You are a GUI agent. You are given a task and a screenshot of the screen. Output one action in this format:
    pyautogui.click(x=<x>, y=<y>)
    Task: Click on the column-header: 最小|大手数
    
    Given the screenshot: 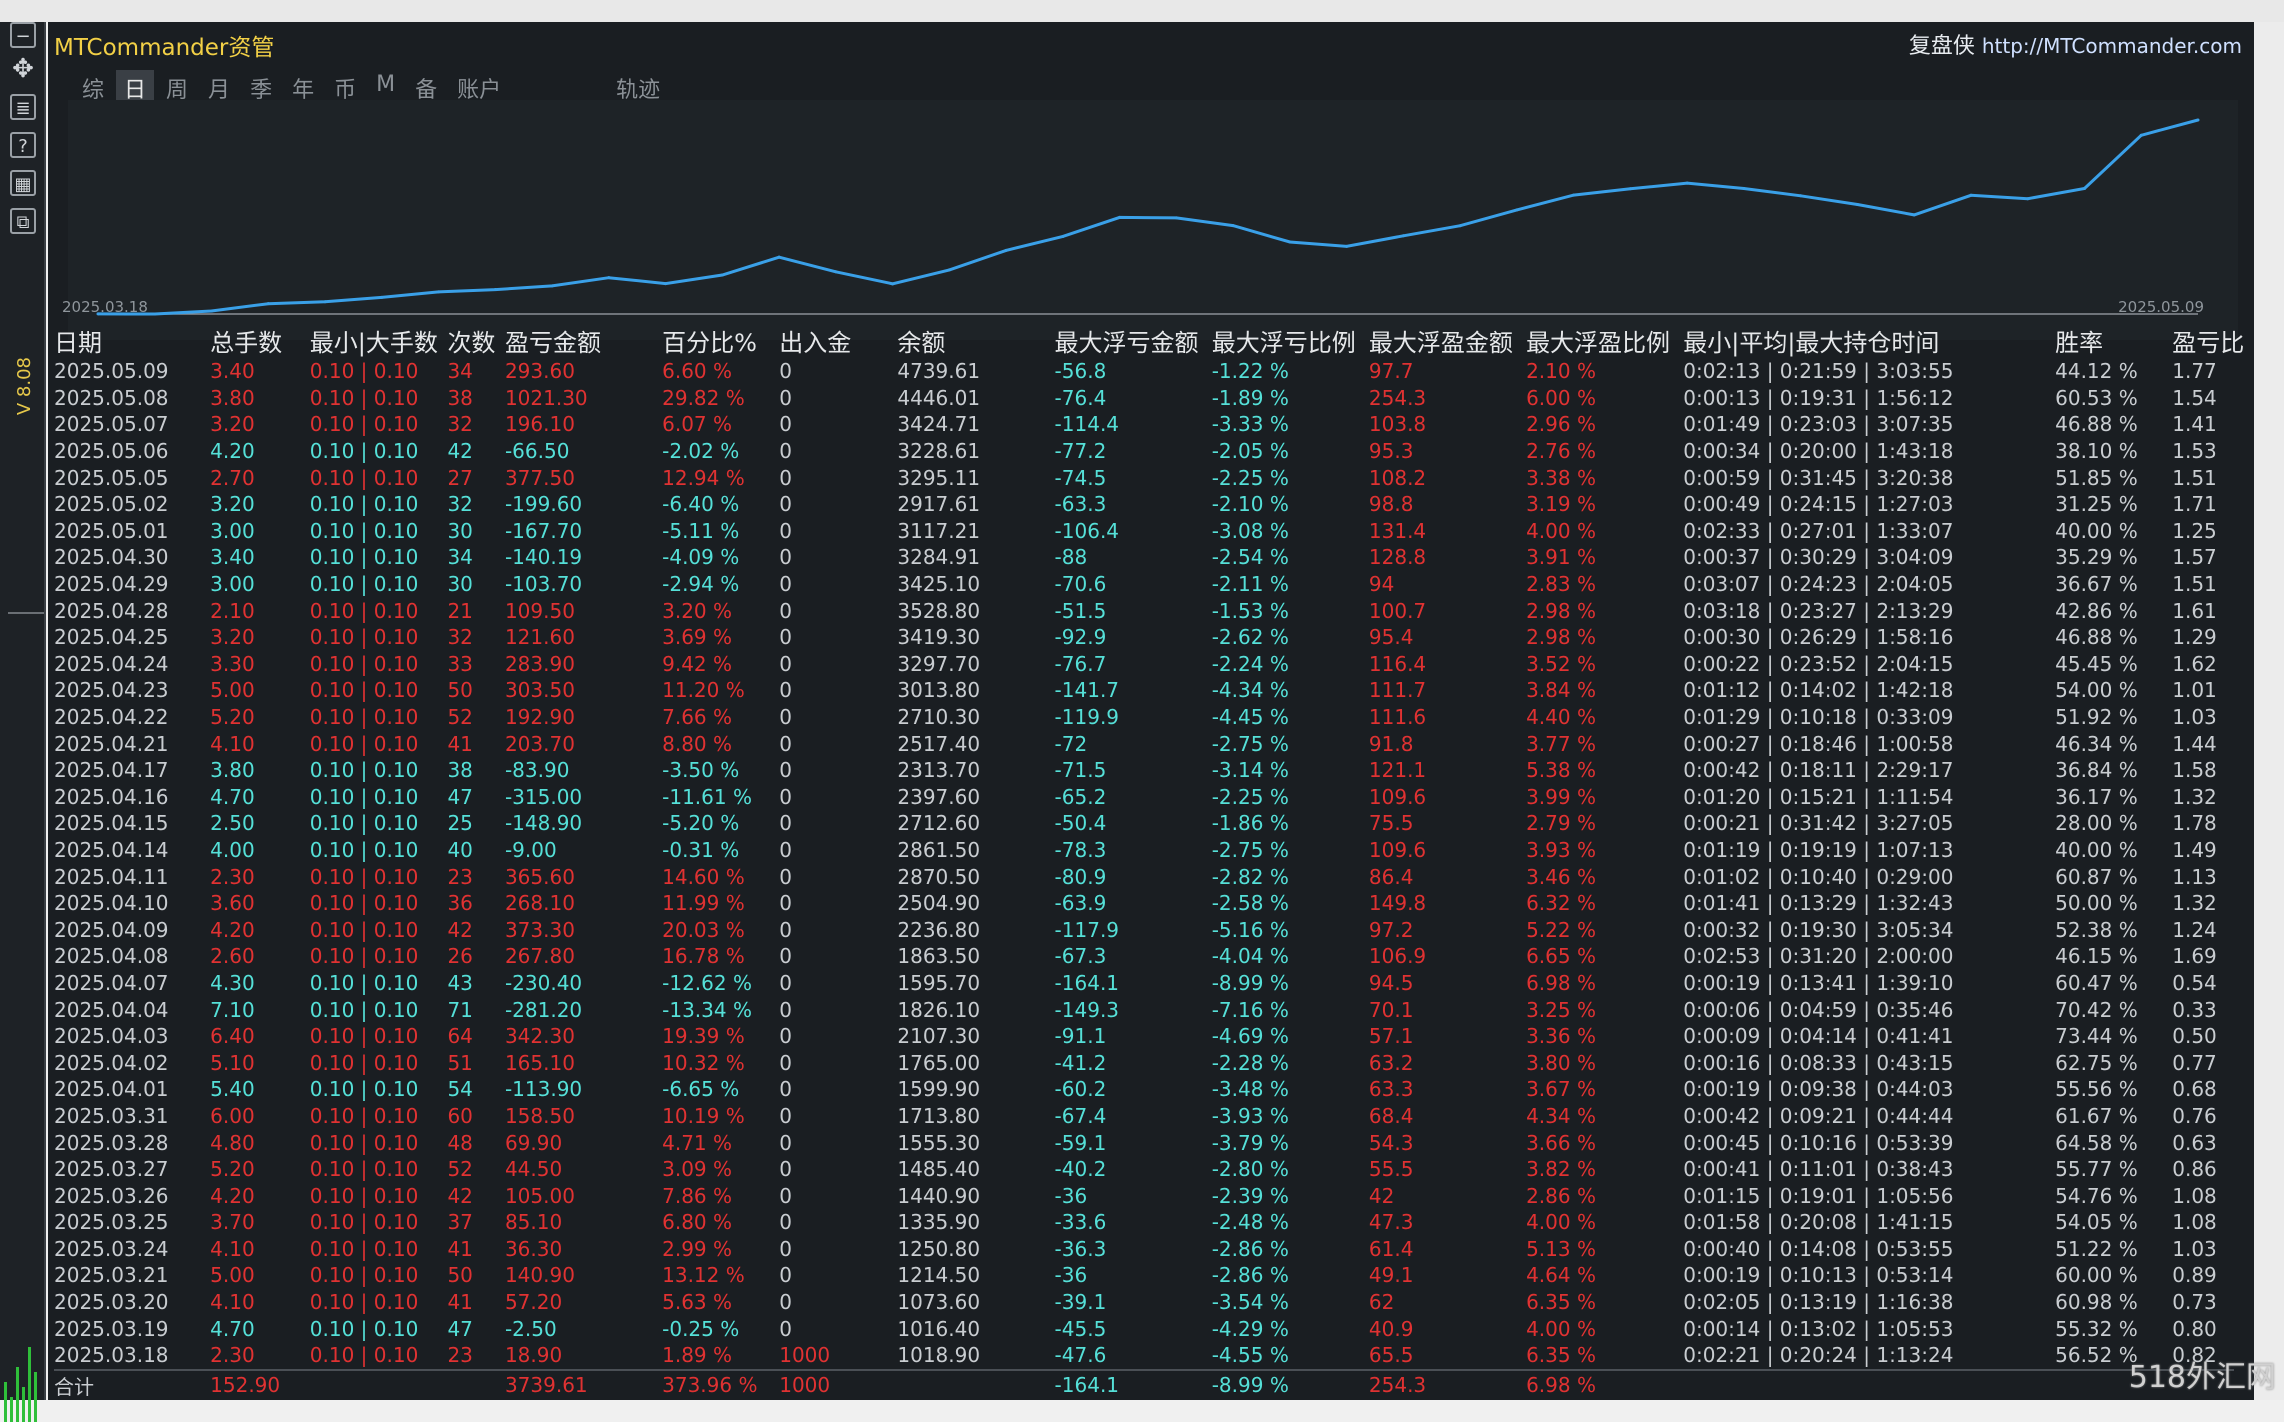 What is the action you would take?
    pyautogui.click(x=379, y=340)
    